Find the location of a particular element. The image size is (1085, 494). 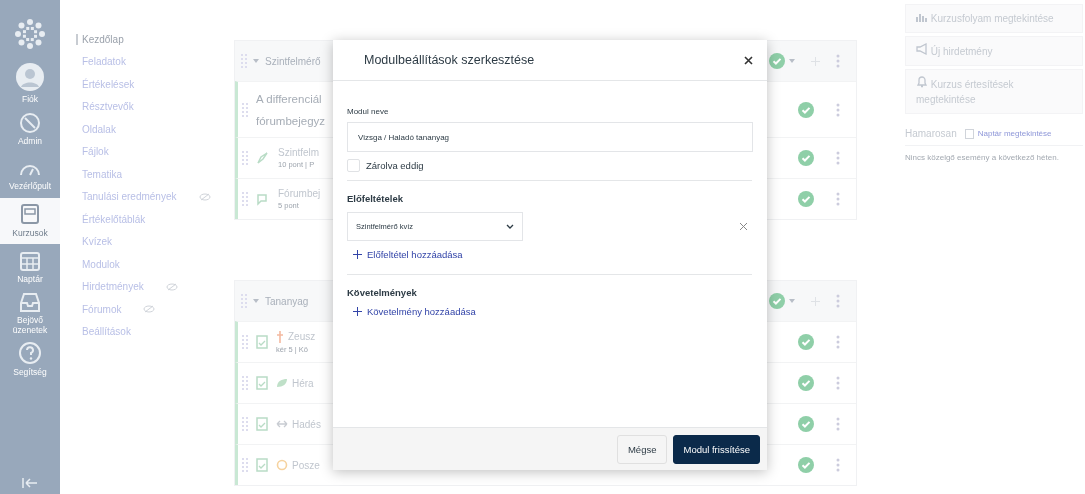

item-title: Posze is located at coordinates (306, 465).